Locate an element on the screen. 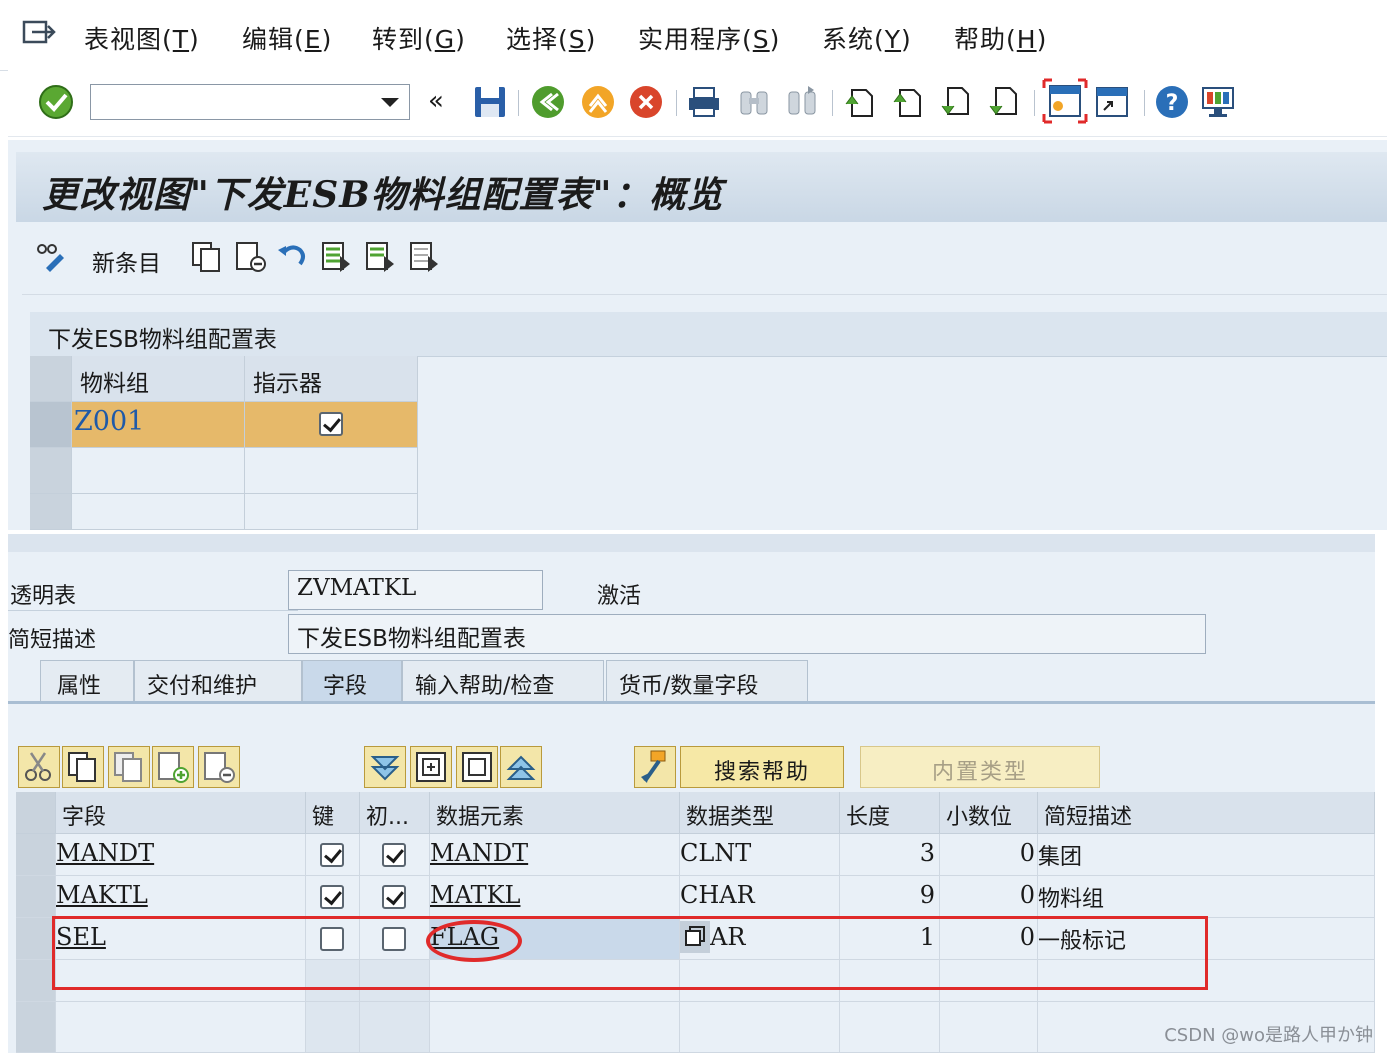 The height and width of the screenshot is (1053, 1387). data-type-cell: CHAR is located at coordinates (760, 897).